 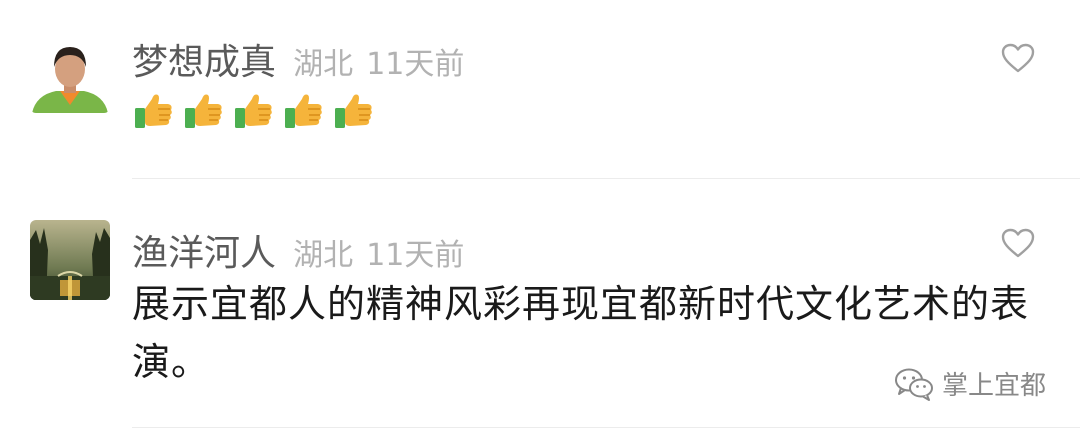 I want to click on wechat-icon, so click(x=913, y=384).